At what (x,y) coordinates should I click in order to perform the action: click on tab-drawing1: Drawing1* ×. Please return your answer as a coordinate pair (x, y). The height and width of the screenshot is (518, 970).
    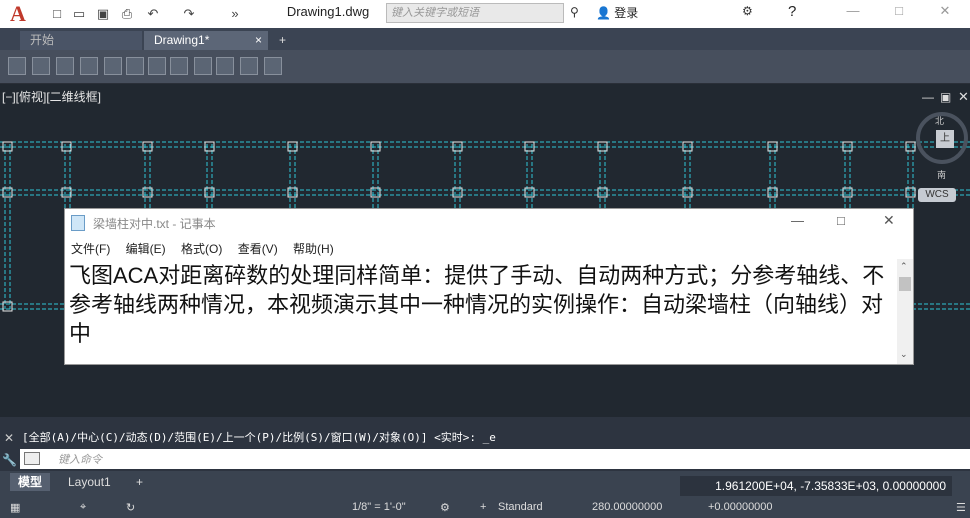
    Looking at the image, I should click on (206, 40).